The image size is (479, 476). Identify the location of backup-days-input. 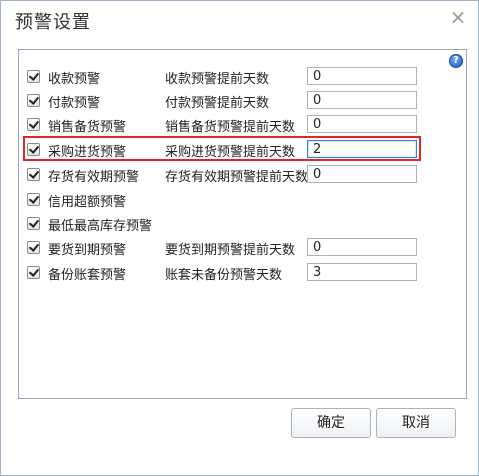
(362, 272).